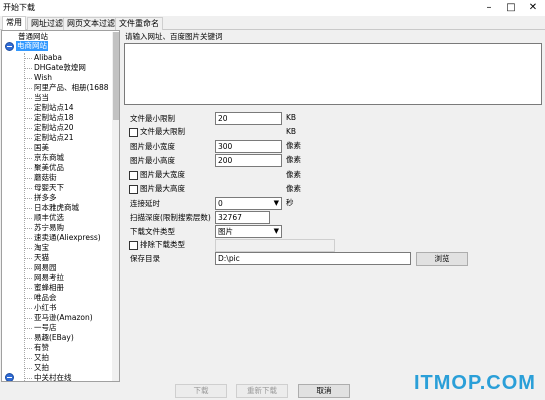  I want to click on tree-item: 母婴天下, so click(49, 188).